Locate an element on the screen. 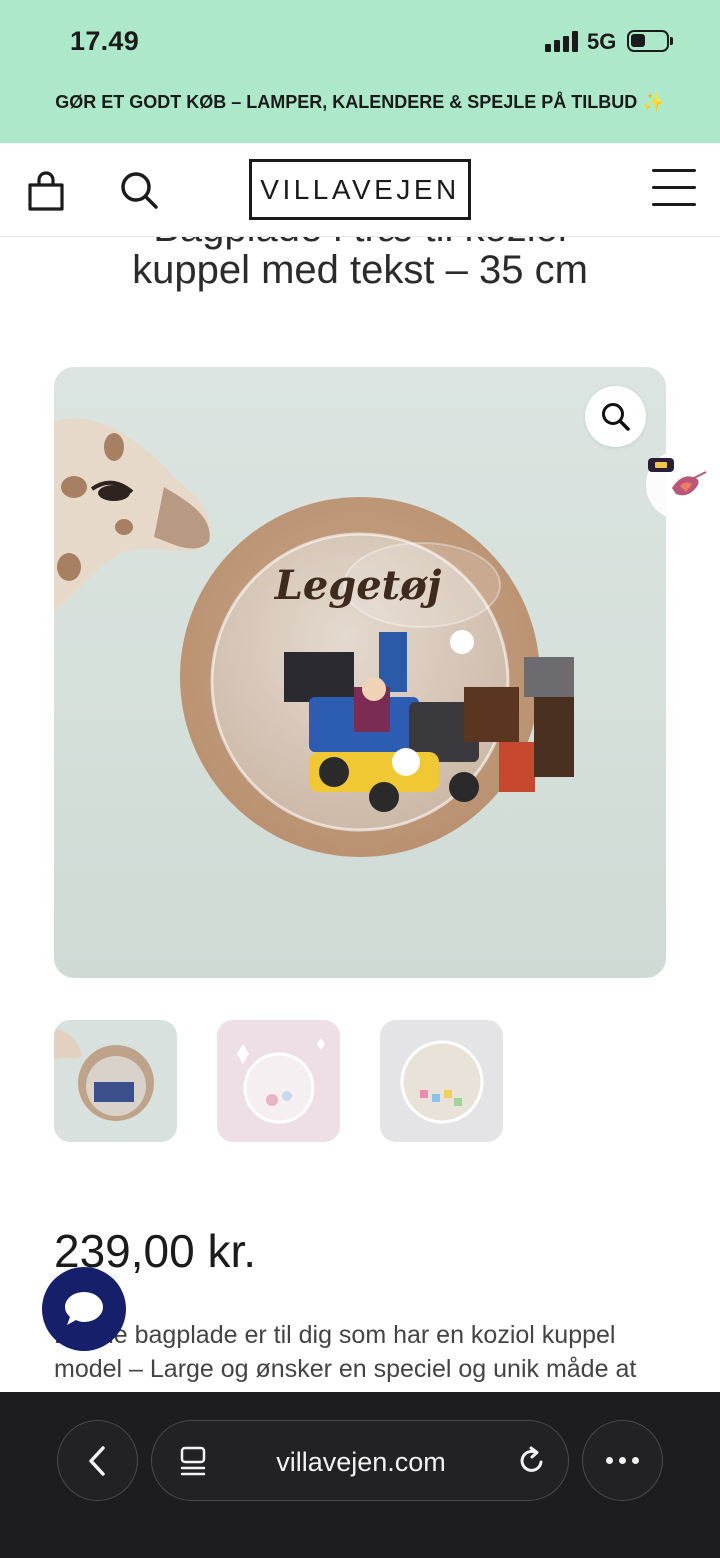  site-header: VILLAVEJEN is located at coordinates (360, 190).